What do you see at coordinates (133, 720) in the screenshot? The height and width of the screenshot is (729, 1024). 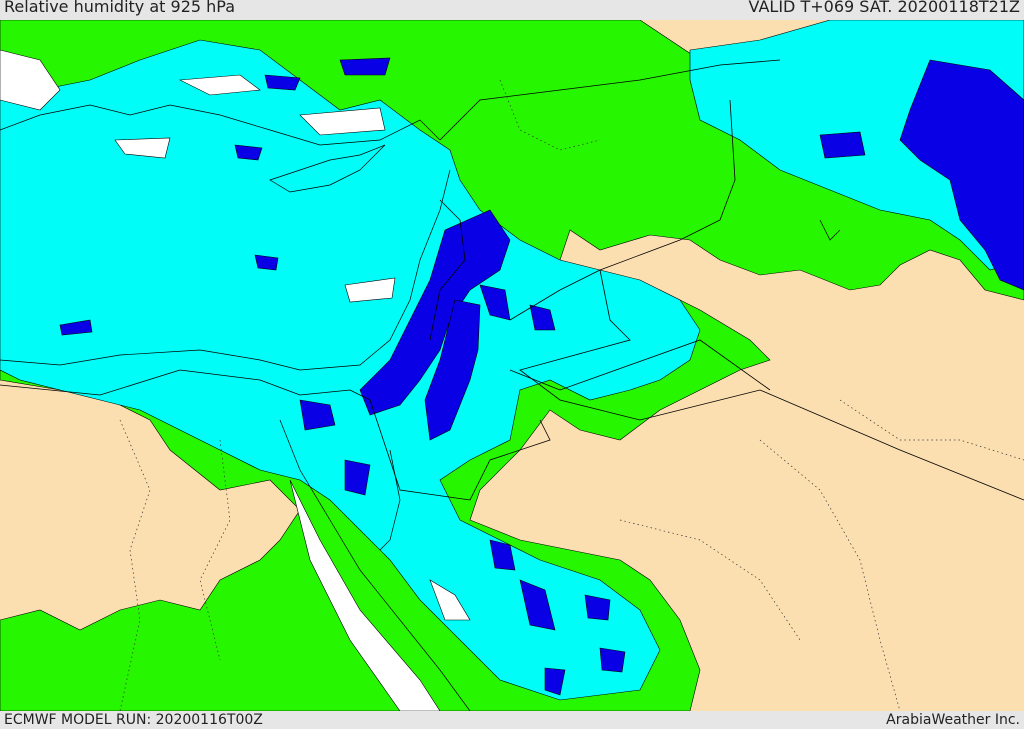 I see `model-run: ECMWF MODEL RUN: 20200116T00Z` at bounding box center [133, 720].